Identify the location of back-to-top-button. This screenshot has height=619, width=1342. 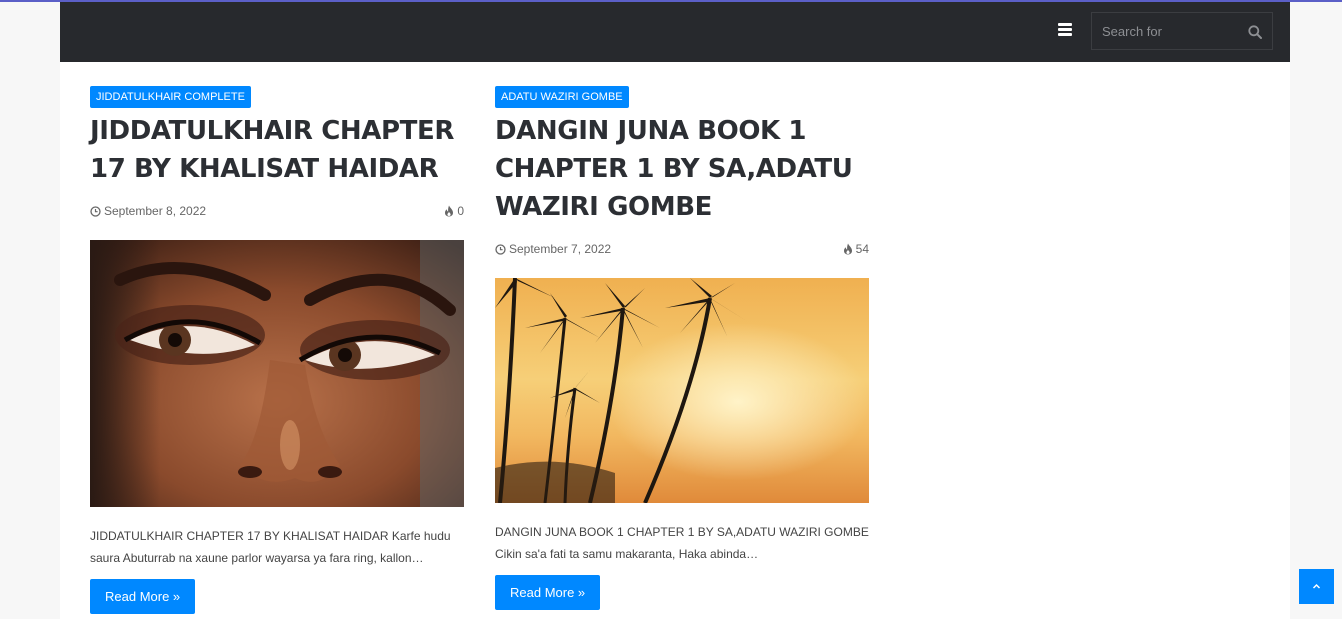
(1316, 586).